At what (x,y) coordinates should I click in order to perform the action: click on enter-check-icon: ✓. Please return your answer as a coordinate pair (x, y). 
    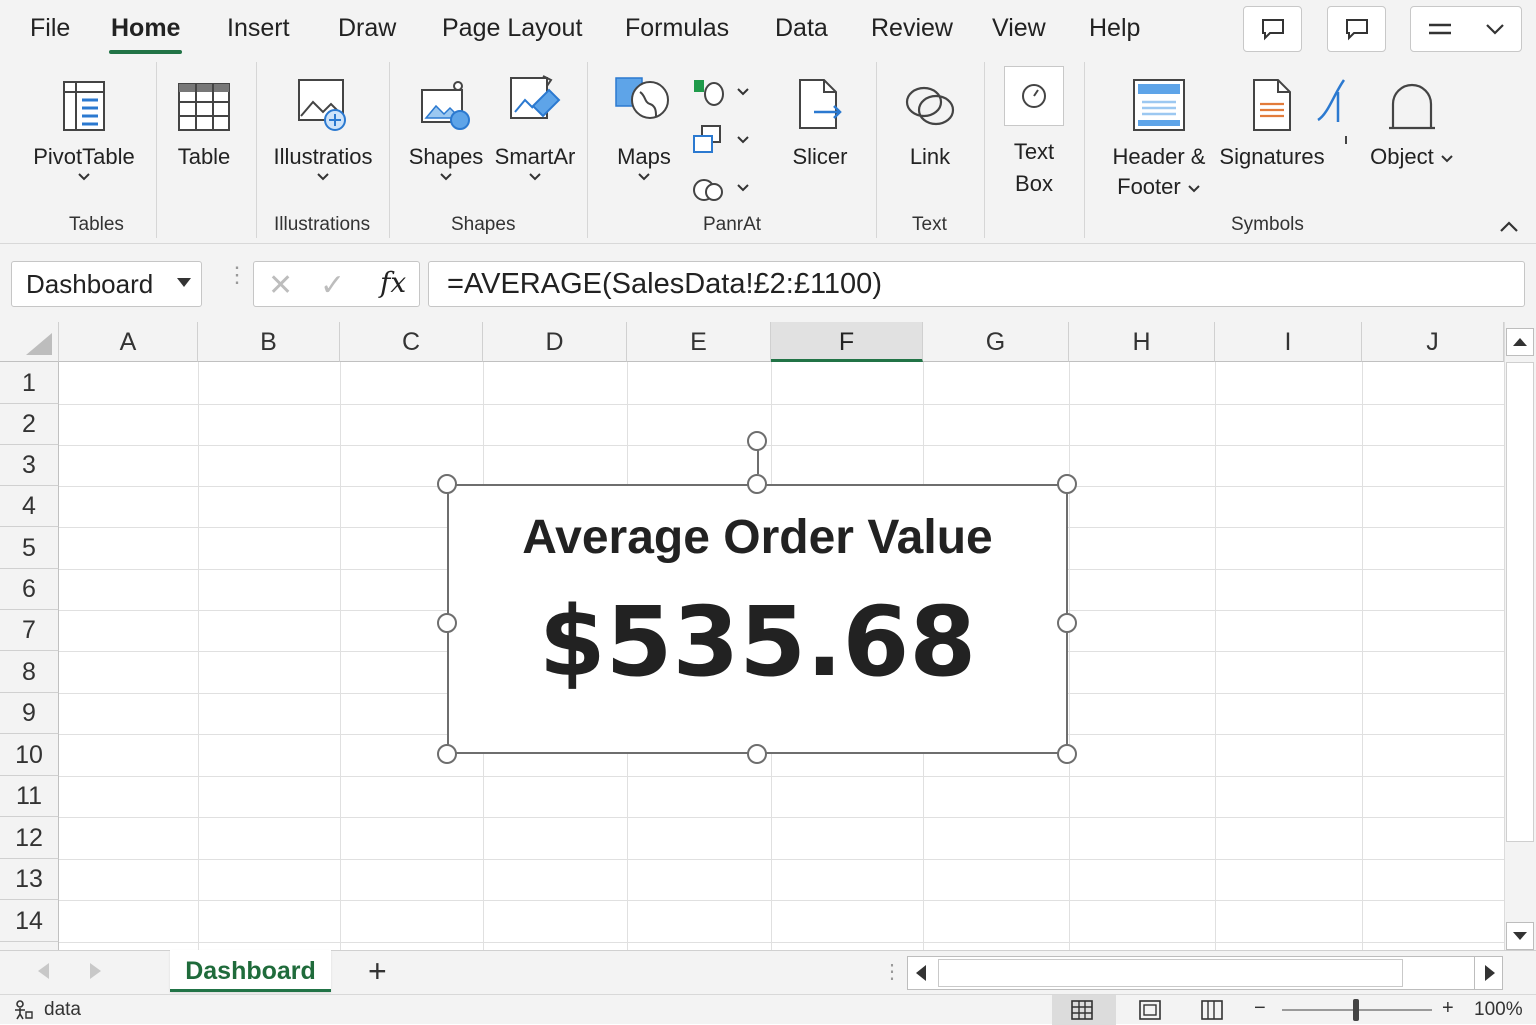
    Looking at the image, I should click on (332, 285).